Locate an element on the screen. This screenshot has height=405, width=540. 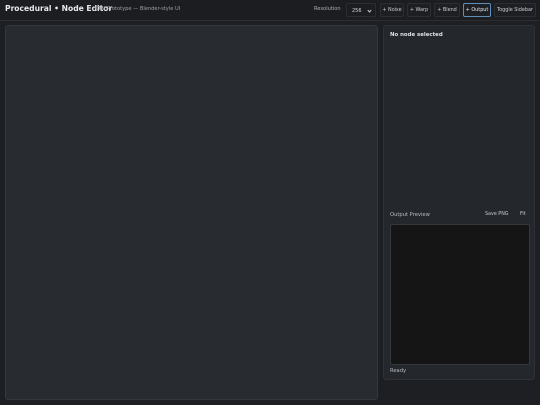
resolution-value: 256 is located at coordinates (357, 10).